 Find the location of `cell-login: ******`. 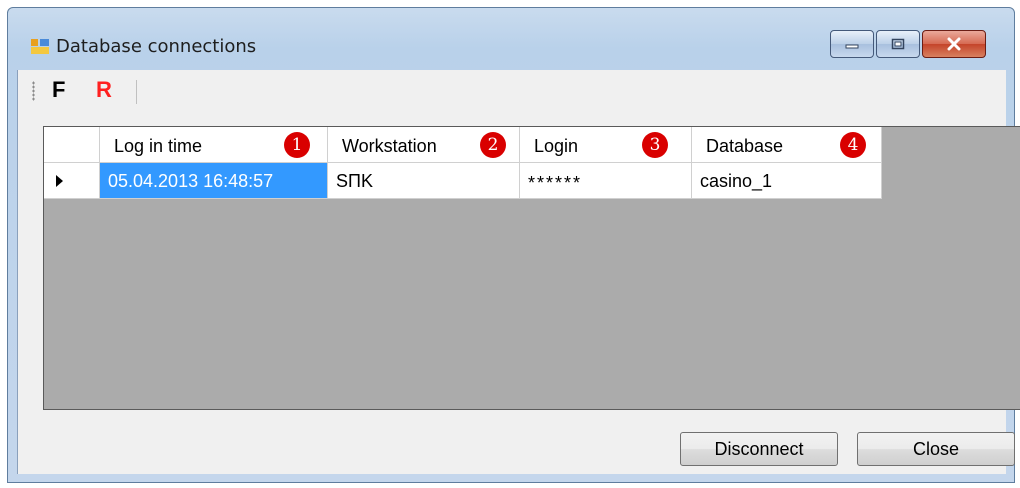

cell-login: ****** is located at coordinates (606, 181).